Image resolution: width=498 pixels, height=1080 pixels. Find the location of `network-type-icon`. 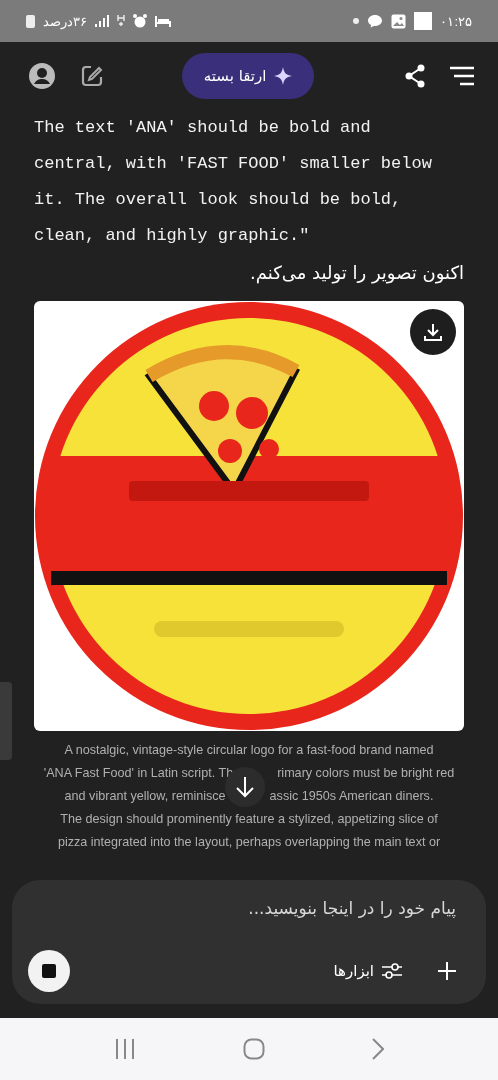

network-type-icon is located at coordinates (121, 21).